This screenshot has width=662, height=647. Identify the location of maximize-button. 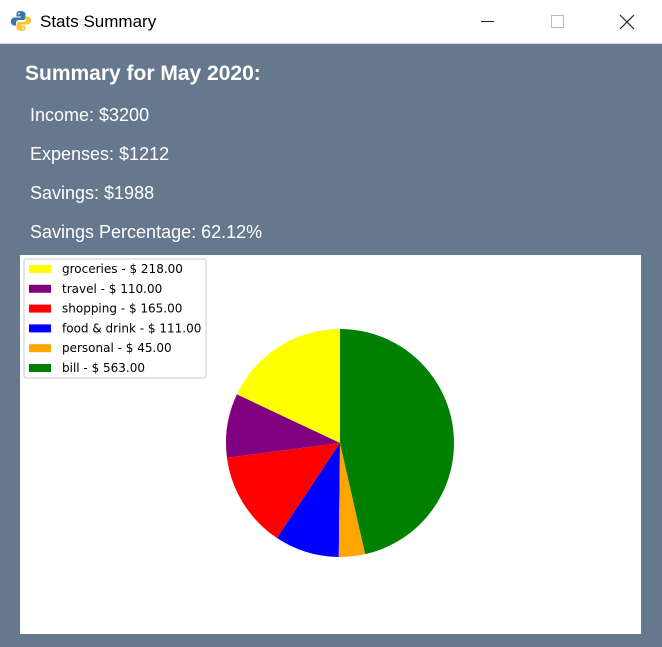
(557, 21).